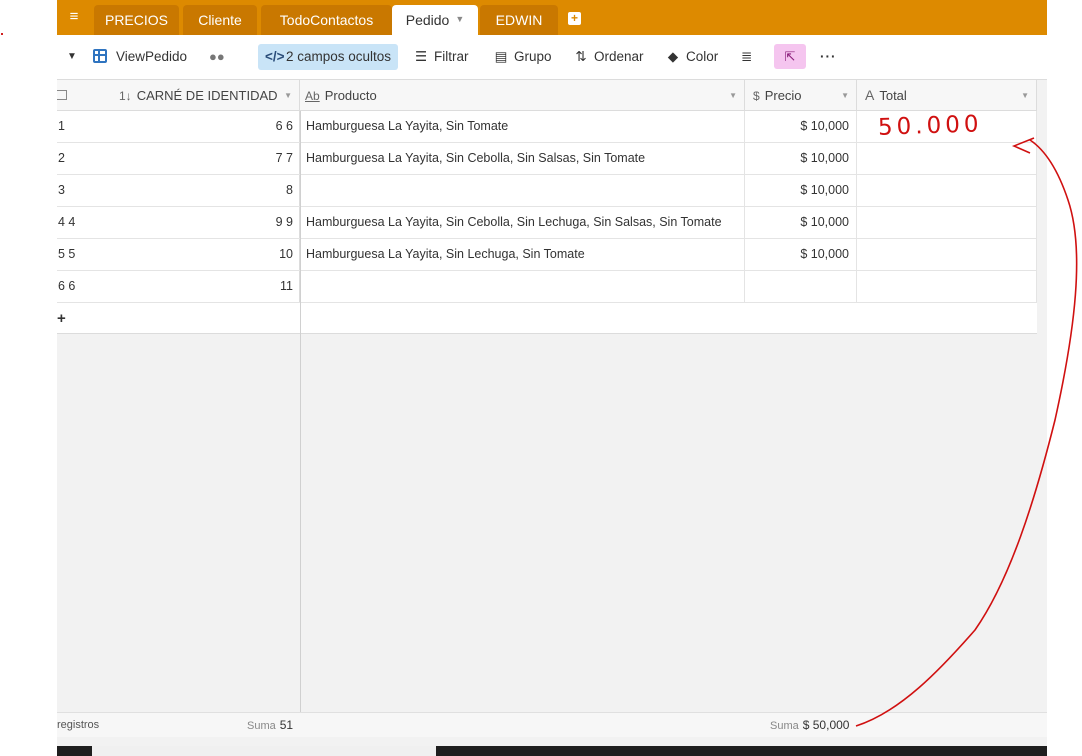 The image size is (1082, 756). I want to click on column-header-id: 1↓ CARNÉ DE IDENTIDAD ▼, so click(208, 95).